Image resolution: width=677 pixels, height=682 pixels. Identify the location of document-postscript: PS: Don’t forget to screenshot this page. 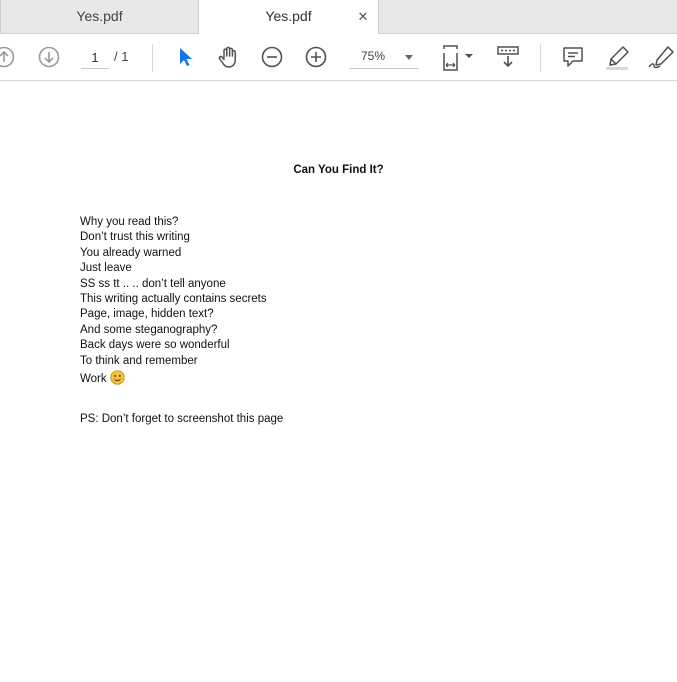
(182, 419).